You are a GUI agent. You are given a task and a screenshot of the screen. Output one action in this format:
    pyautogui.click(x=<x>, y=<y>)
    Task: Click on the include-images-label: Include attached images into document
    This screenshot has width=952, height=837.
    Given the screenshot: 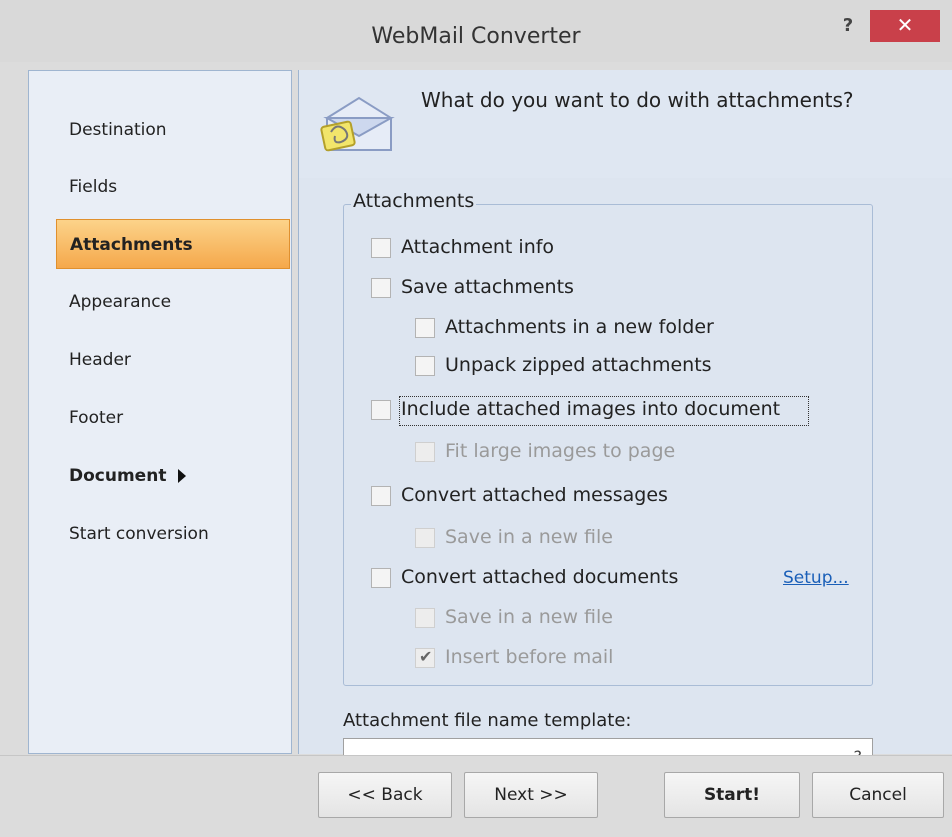 What is the action you would take?
    pyautogui.click(x=591, y=409)
    